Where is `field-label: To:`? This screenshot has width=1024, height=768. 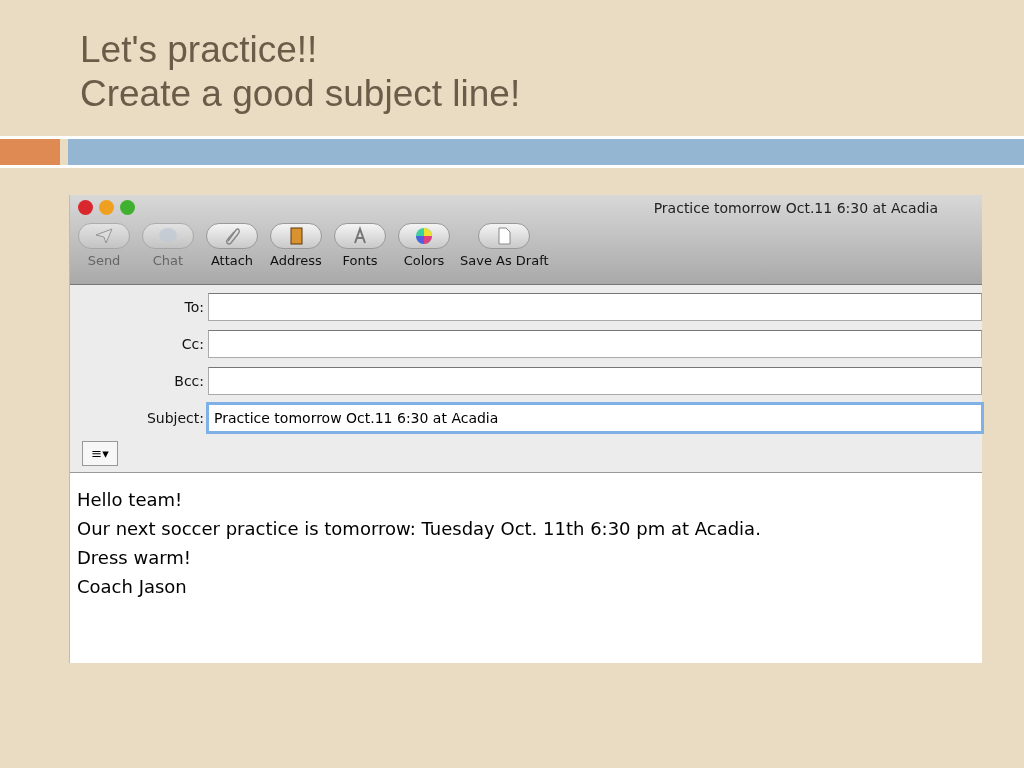 field-label: To: is located at coordinates (193, 307).